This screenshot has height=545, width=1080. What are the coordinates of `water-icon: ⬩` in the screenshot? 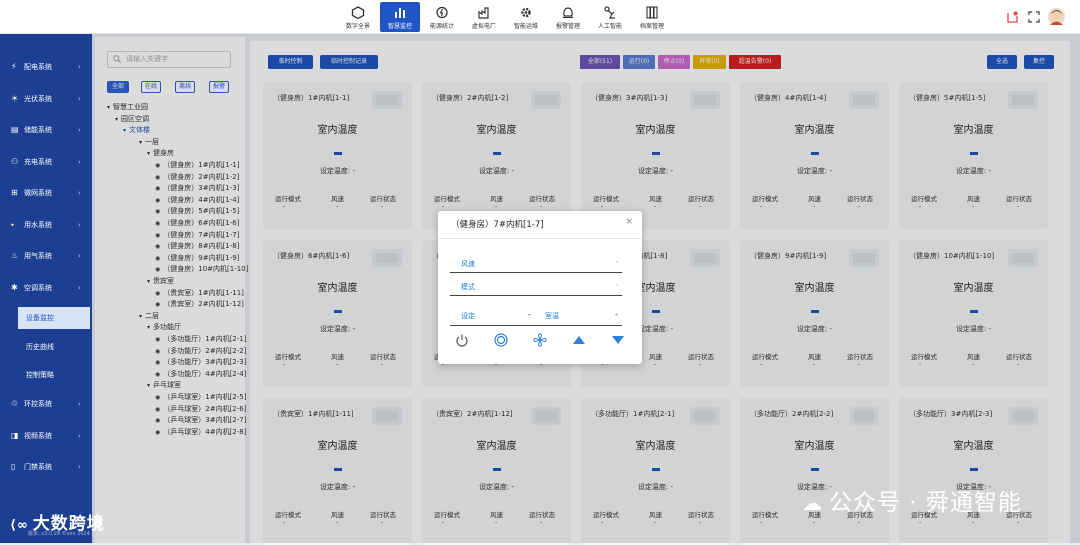 It's located at (12, 224).